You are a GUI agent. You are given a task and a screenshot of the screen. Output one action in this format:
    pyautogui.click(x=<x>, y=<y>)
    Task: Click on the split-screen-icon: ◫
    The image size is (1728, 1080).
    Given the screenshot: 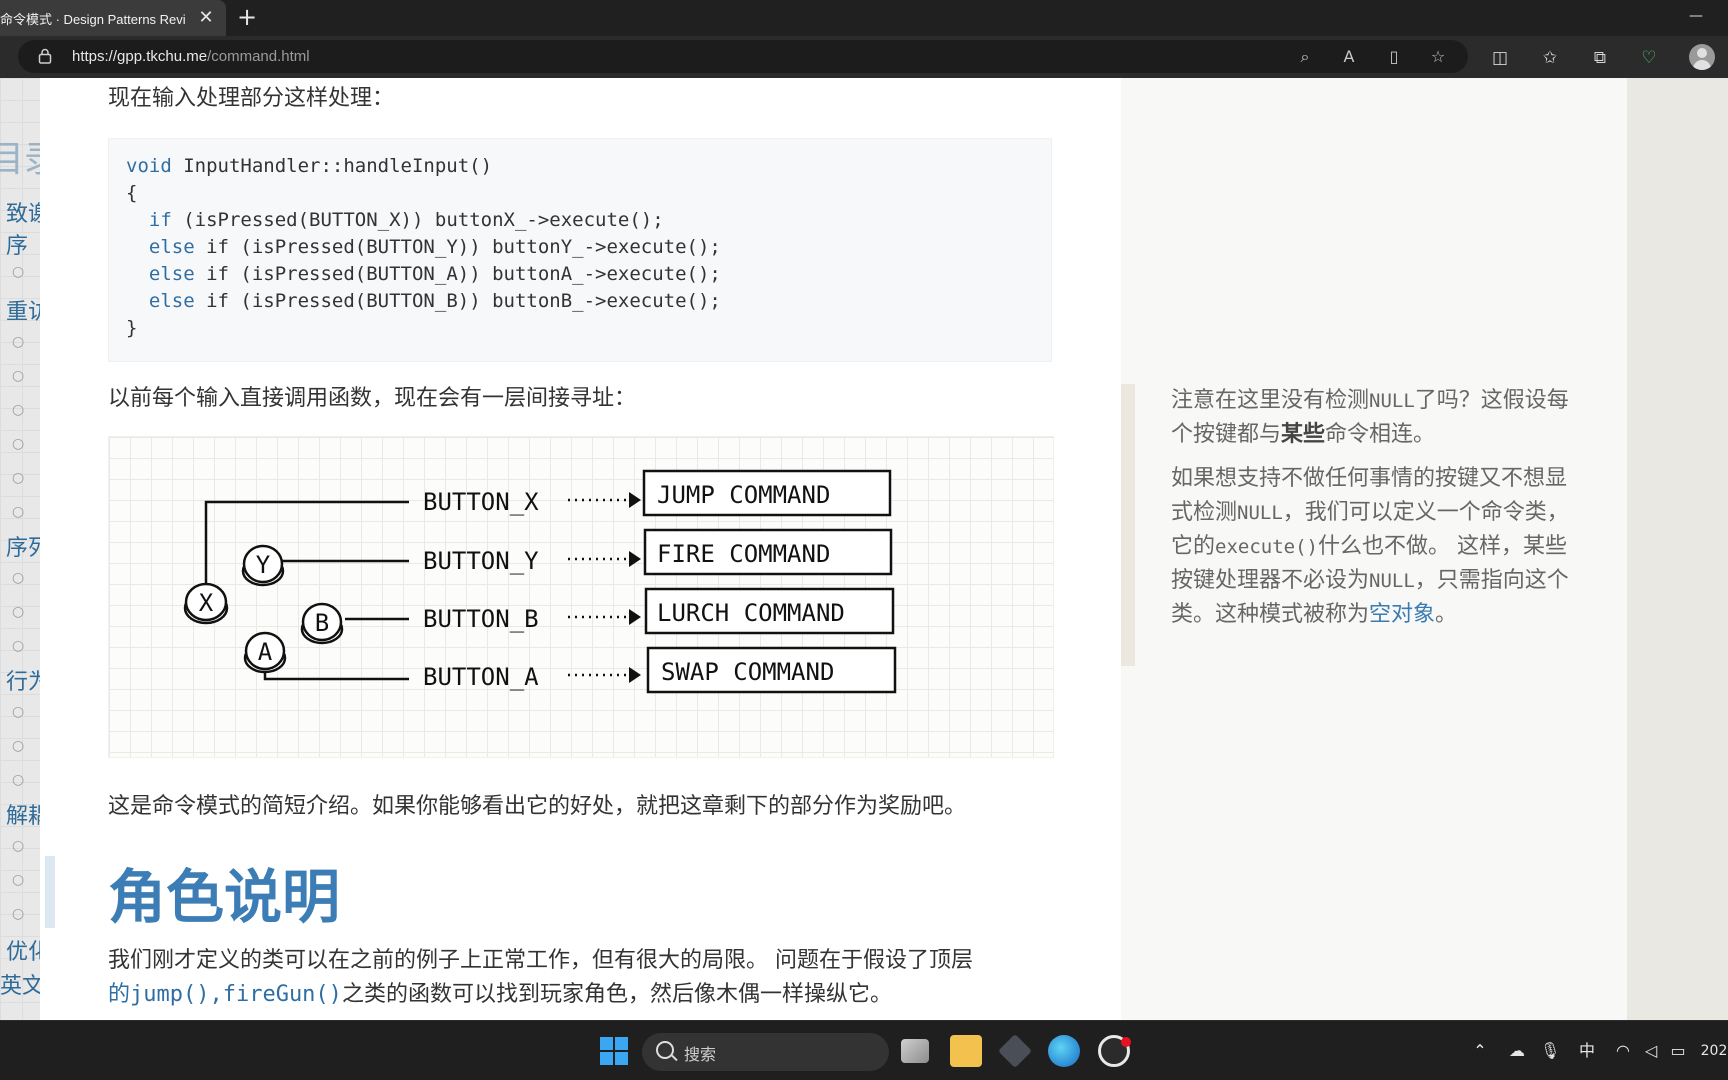 What is the action you would take?
    pyautogui.click(x=1500, y=58)
    